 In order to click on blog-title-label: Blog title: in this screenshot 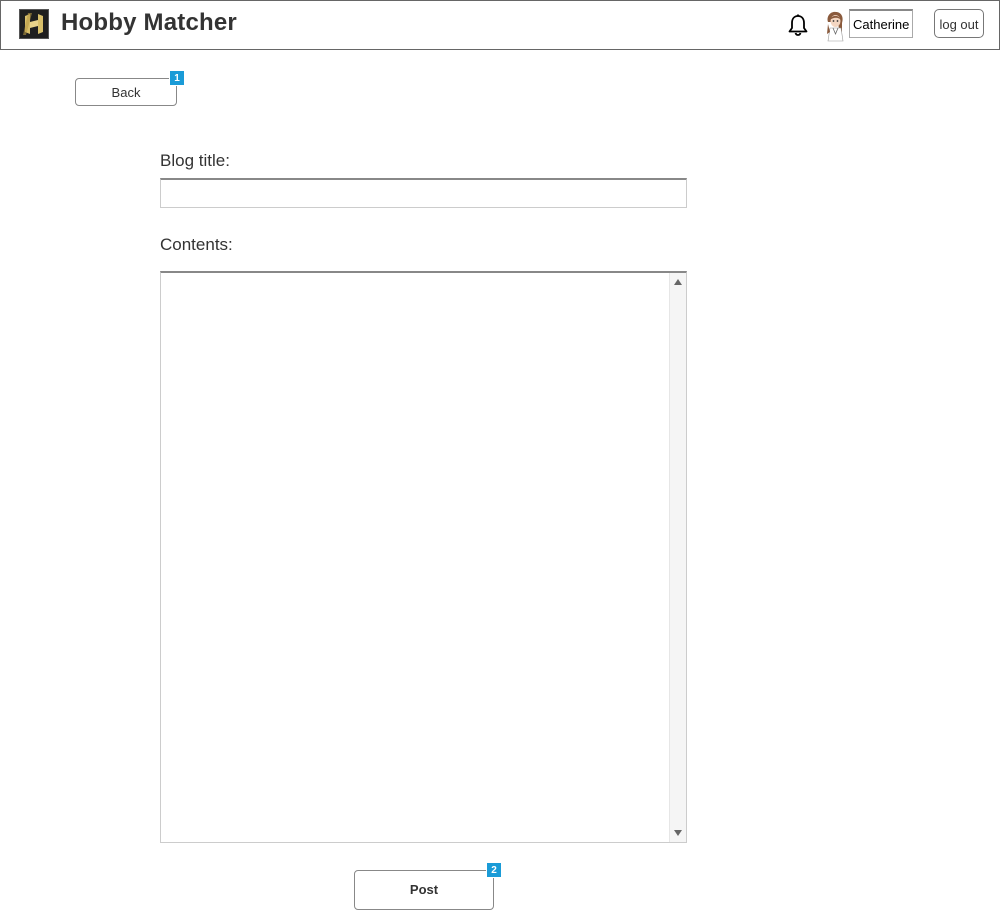, I will do `click(195, 160)`.